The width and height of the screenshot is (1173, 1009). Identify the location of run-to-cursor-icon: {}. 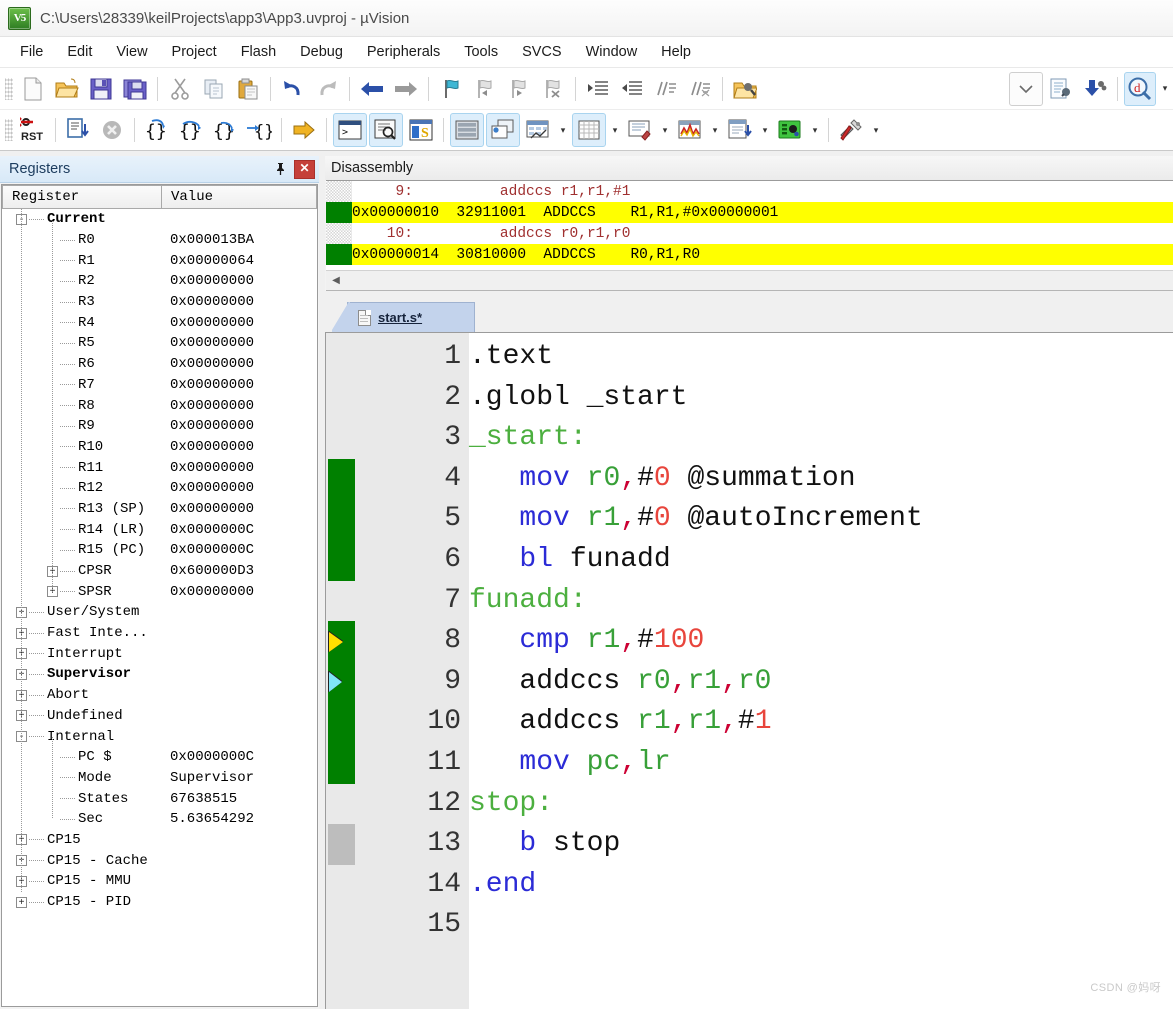
(259, 130).